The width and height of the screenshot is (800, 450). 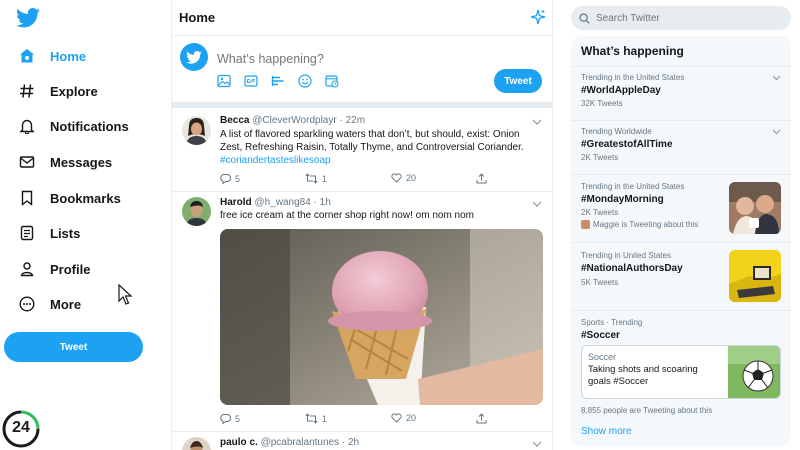 I want to click on channel-badge: 24, so click(x=21, y=429).